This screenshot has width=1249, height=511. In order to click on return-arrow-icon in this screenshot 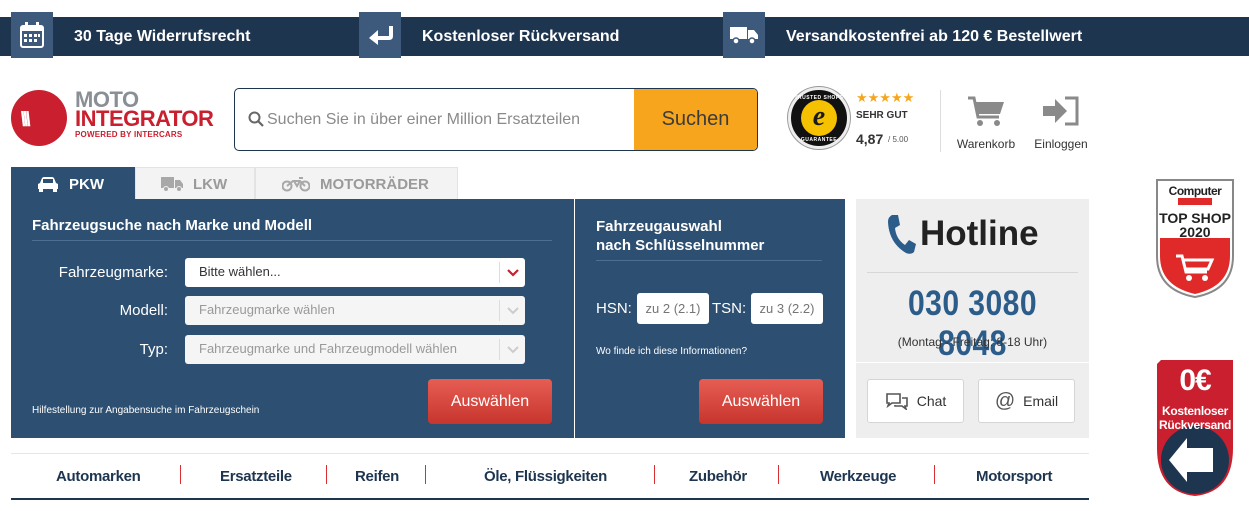, I will do `click(380, 35)`.